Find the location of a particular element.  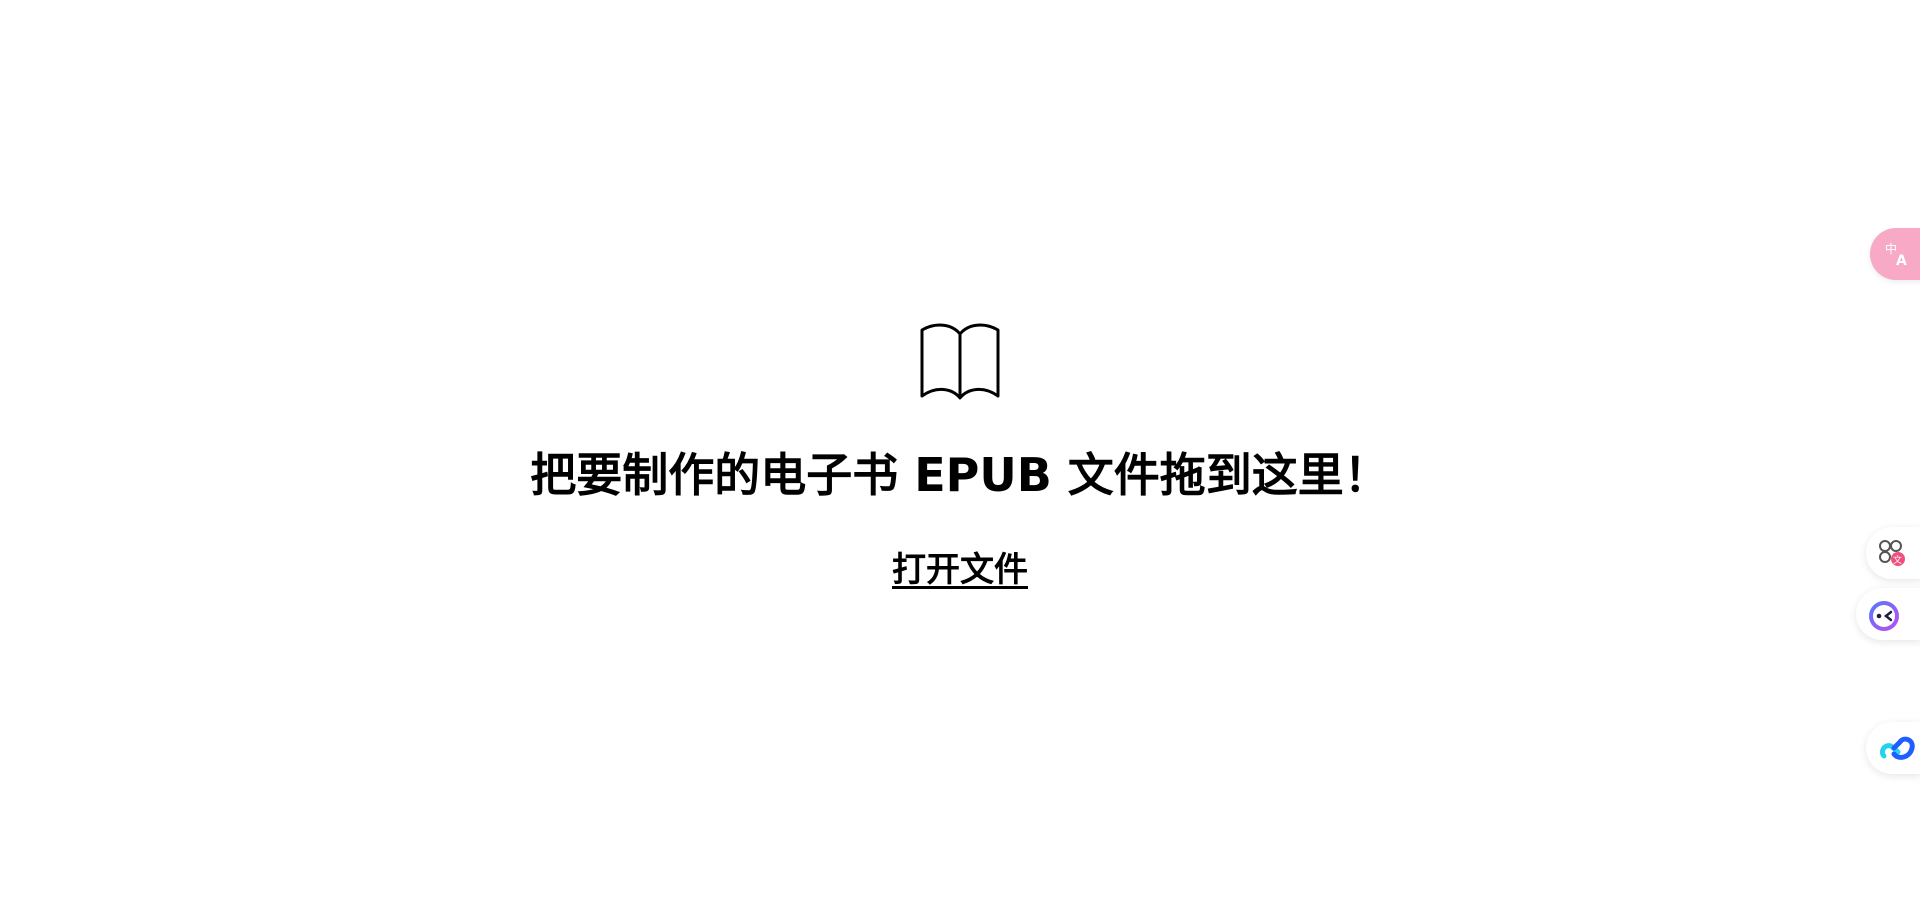

translate-icon: 中 A is located at coordinates (1896, 254).